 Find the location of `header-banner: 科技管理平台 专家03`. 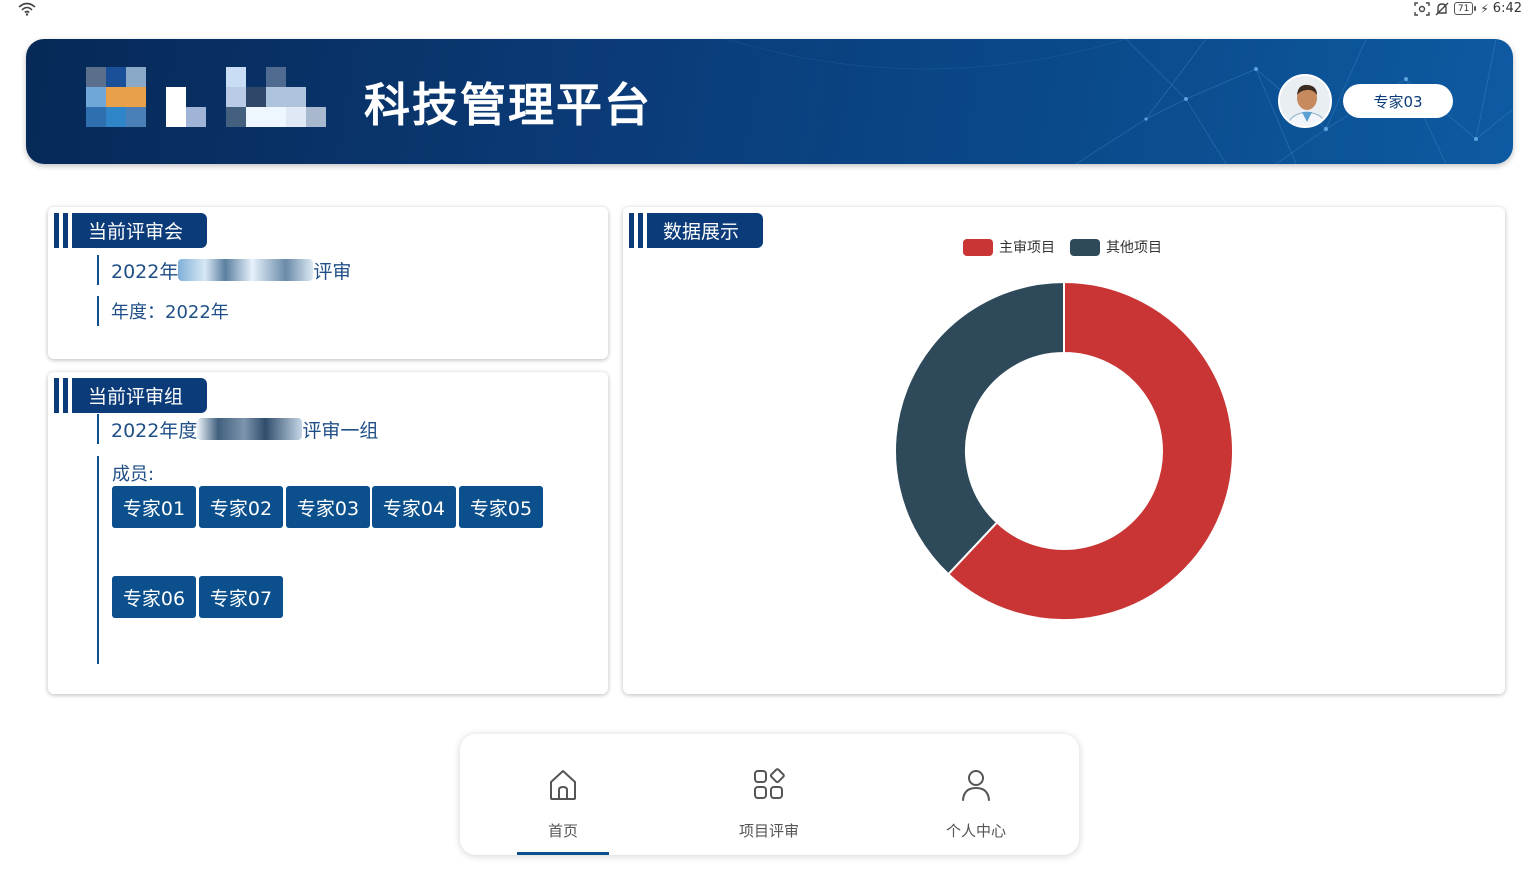

header-banner: 科技管理平台 专家03 is located at coordinates (769, 101).